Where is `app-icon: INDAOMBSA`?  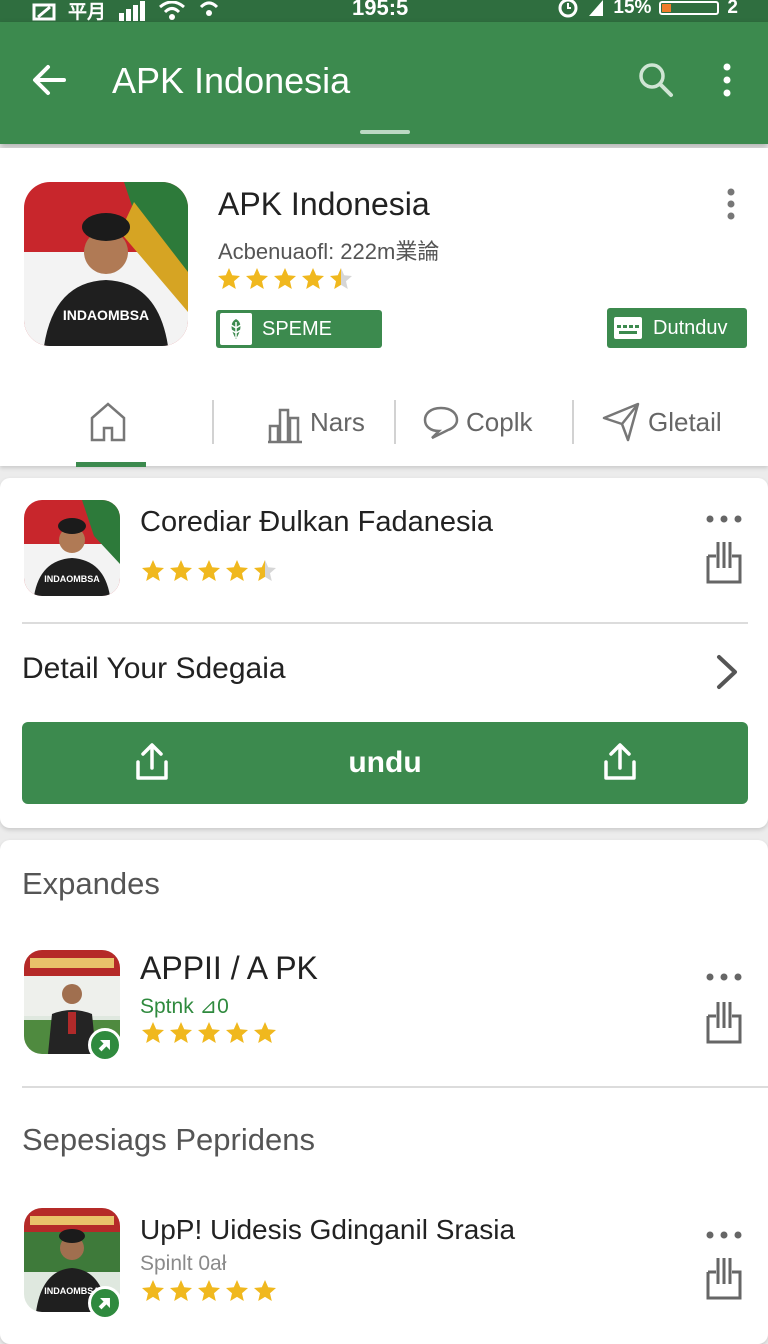
app-icon: INDAOMBSA is located at coordinates (106, 264).